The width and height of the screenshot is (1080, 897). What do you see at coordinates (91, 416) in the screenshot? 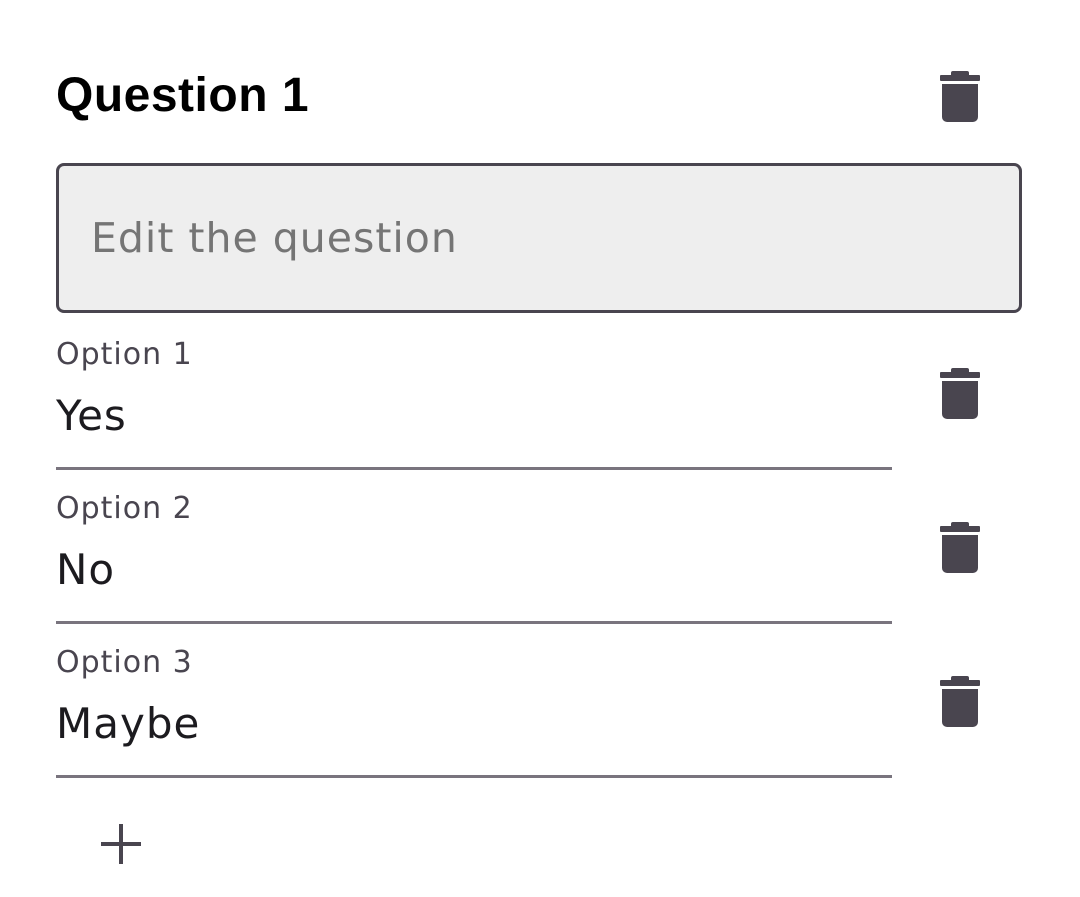
I see `option-value: Yes` at bounding box center [91, 416].